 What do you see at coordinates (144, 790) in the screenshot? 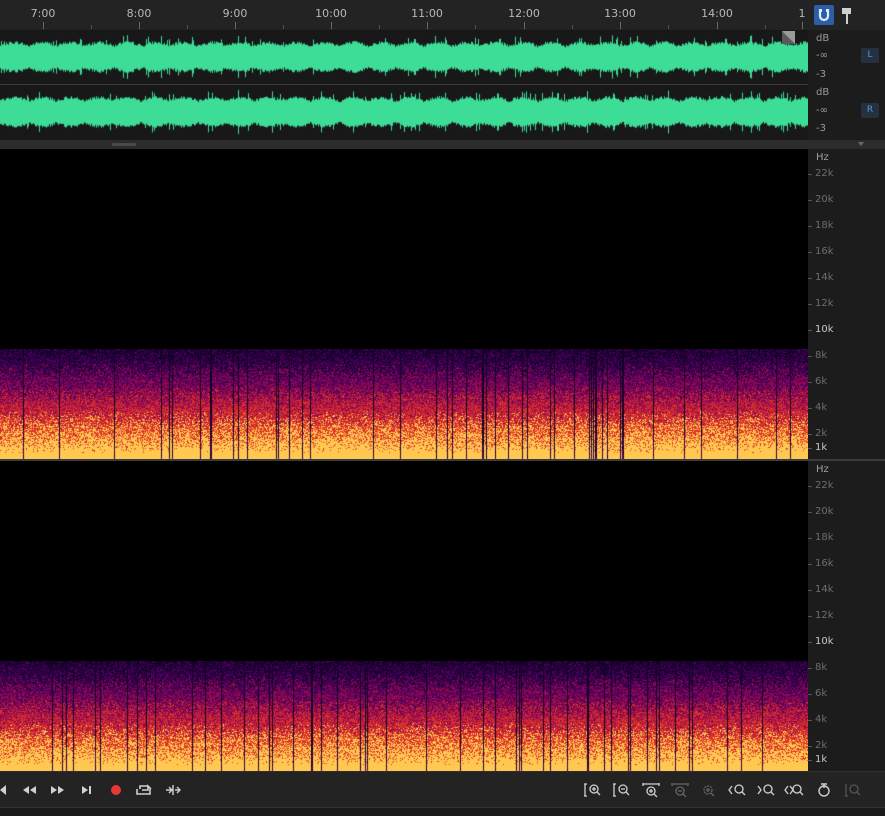
I see `loop-icon` at bounding box center [144, 790].